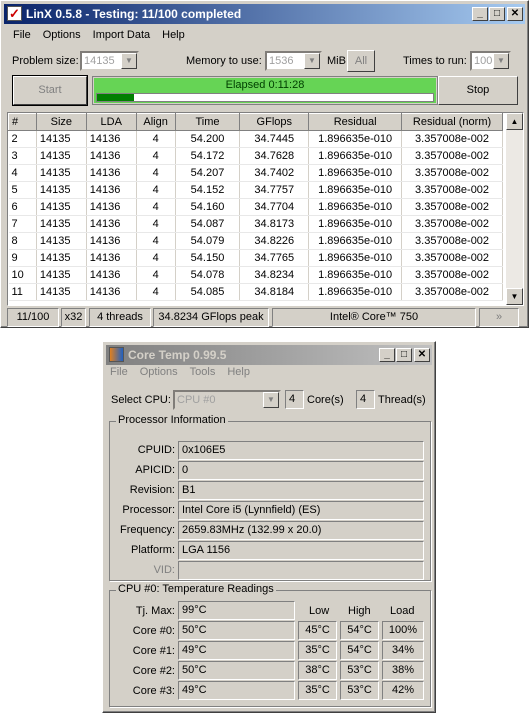 This screenshot has width=529, height=713. Describe the element at coordinates (514, 296) in the screenshot. I see `scroll-down-button: ▼` at that location.